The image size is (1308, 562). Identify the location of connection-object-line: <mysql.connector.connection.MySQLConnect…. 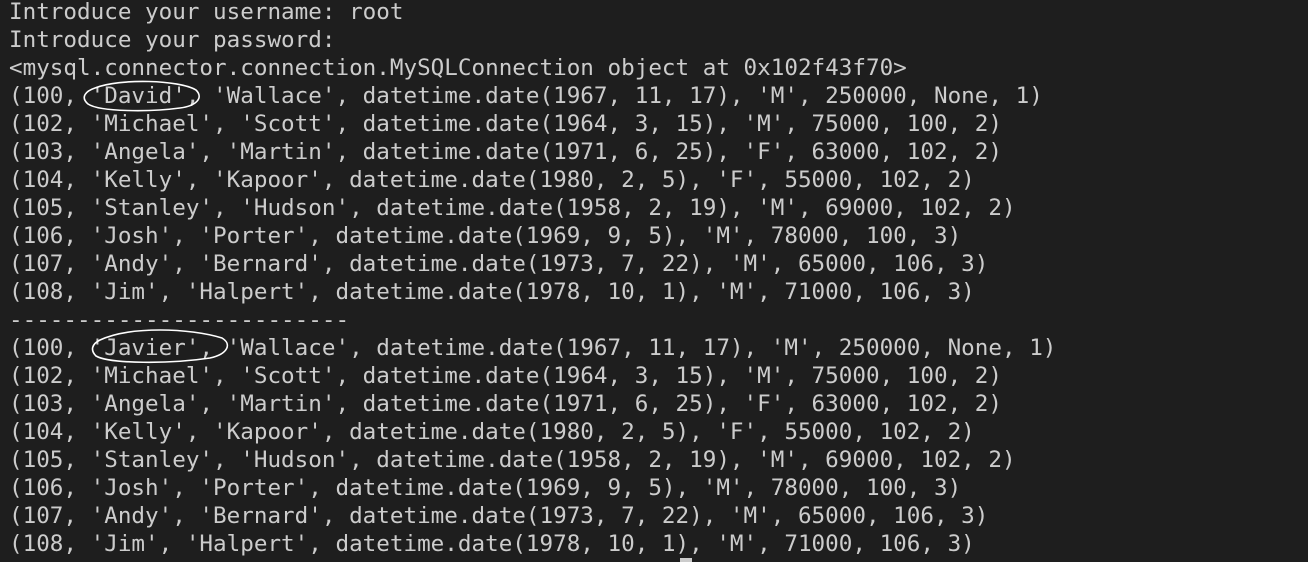
(458, 68).